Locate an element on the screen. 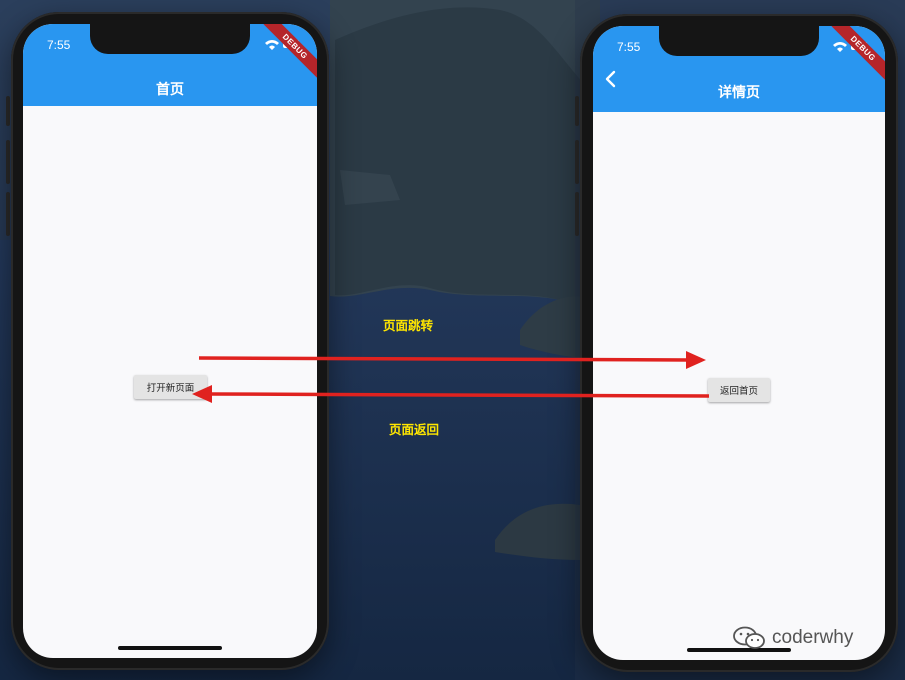  right-page-title: 详情页 is located at coordinates (739, 93).